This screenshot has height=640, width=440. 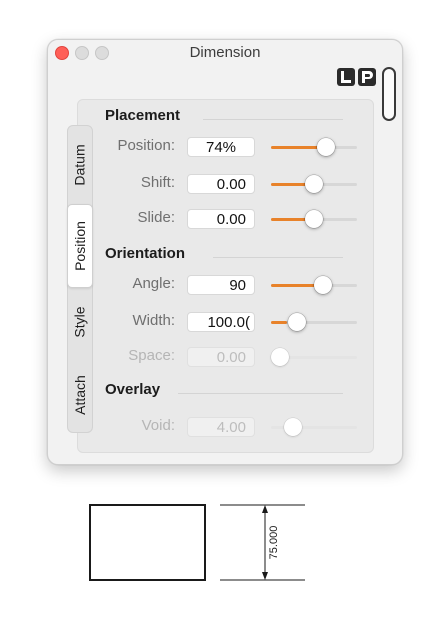 What do you see at coordinates (143, 115) in the screenshot?
I see `section-placement: Placement` at bounding box center [143, 115].